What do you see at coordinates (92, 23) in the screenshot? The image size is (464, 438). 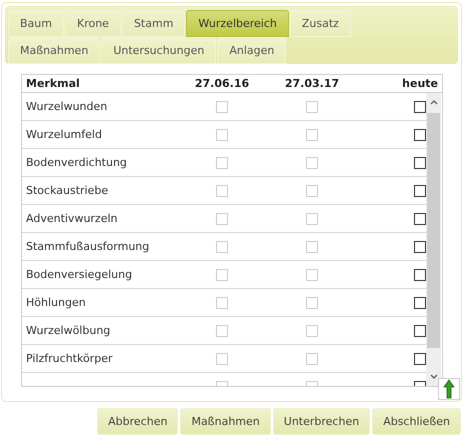 I see `tab: Krone` at bounding box center [92, 23].